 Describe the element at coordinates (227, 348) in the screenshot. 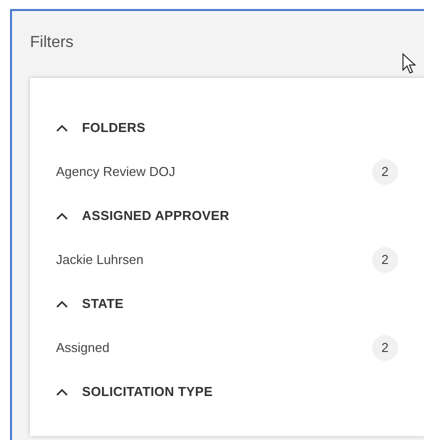

I see `filter-item: Assigned 2` at that location.